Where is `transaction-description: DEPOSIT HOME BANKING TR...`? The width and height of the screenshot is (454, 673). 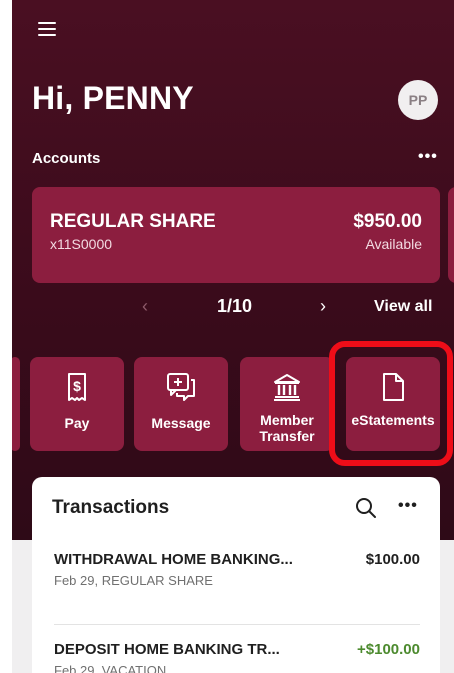 transaction-description: DEPOSIT HOME BANKING TR... is located at coordinates (167, 649).